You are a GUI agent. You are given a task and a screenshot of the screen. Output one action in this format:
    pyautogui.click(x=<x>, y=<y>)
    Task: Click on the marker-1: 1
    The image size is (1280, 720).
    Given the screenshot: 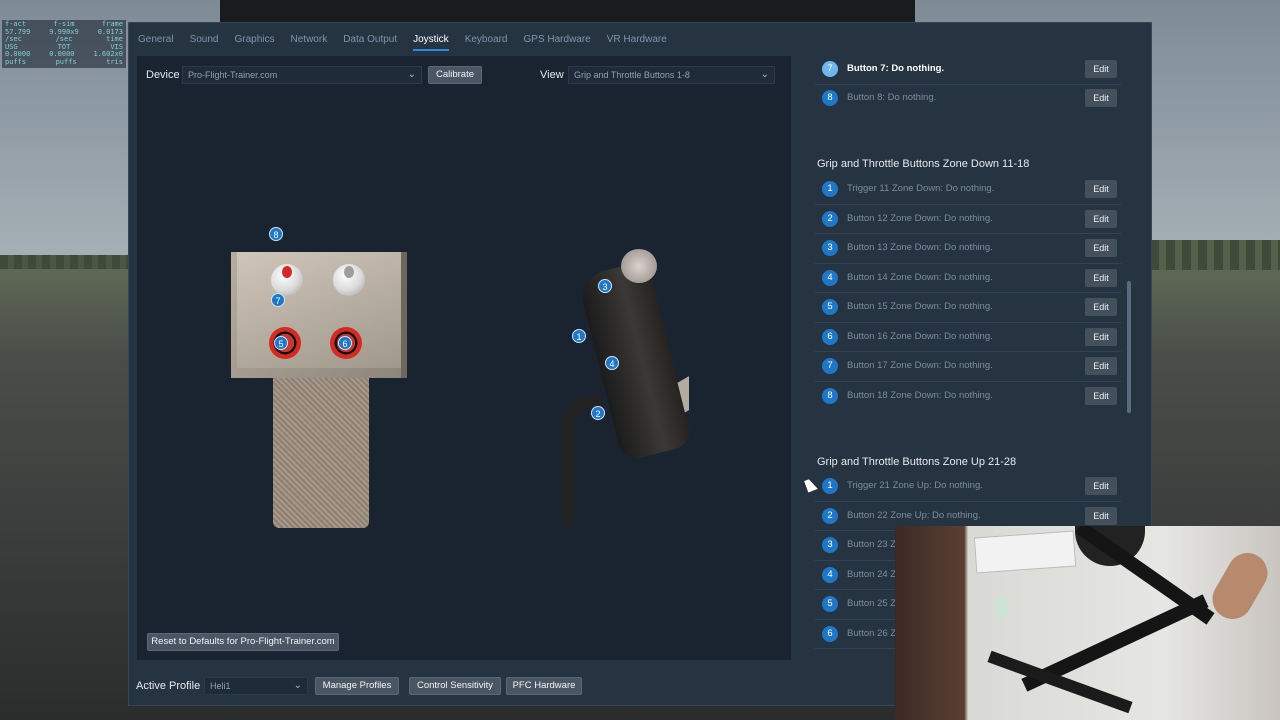 What is the action you would take?
    pyautogui.click(x=579, y=336)
    